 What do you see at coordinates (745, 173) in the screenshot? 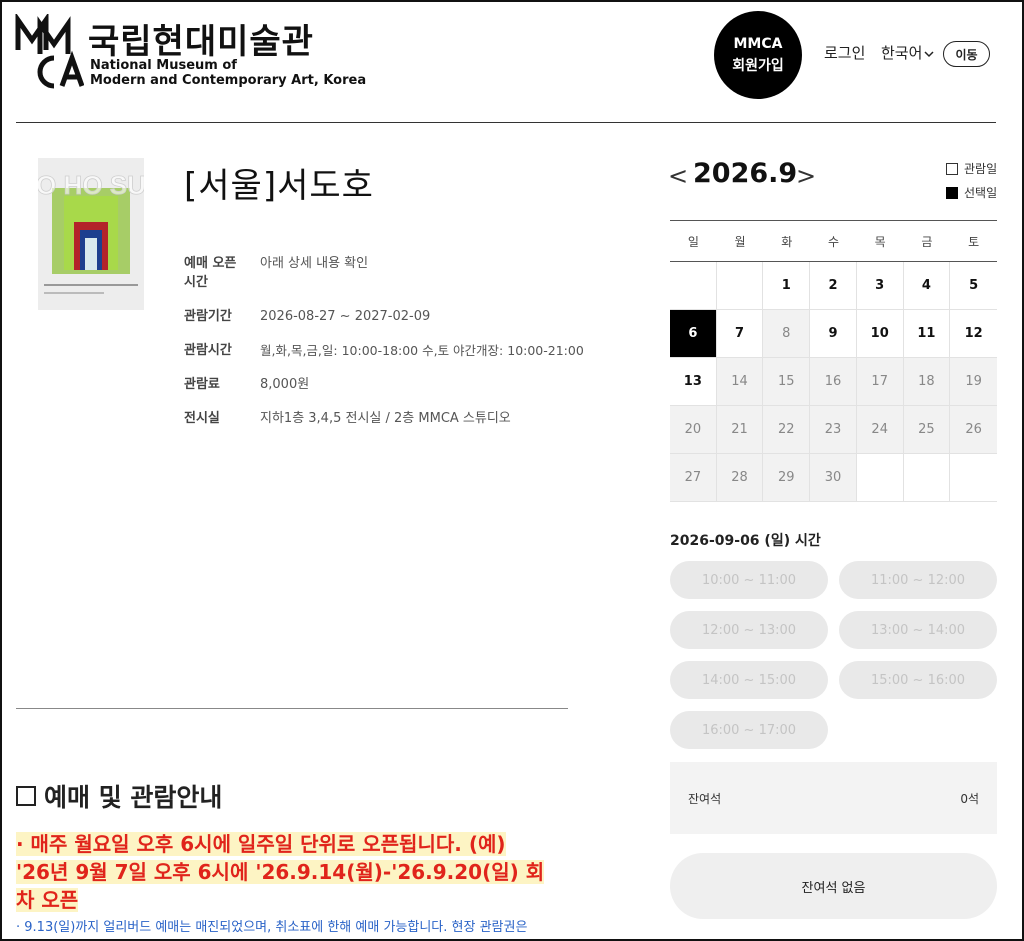
I see `calendar-month: 2026.9` at bounding box center [745, 173].